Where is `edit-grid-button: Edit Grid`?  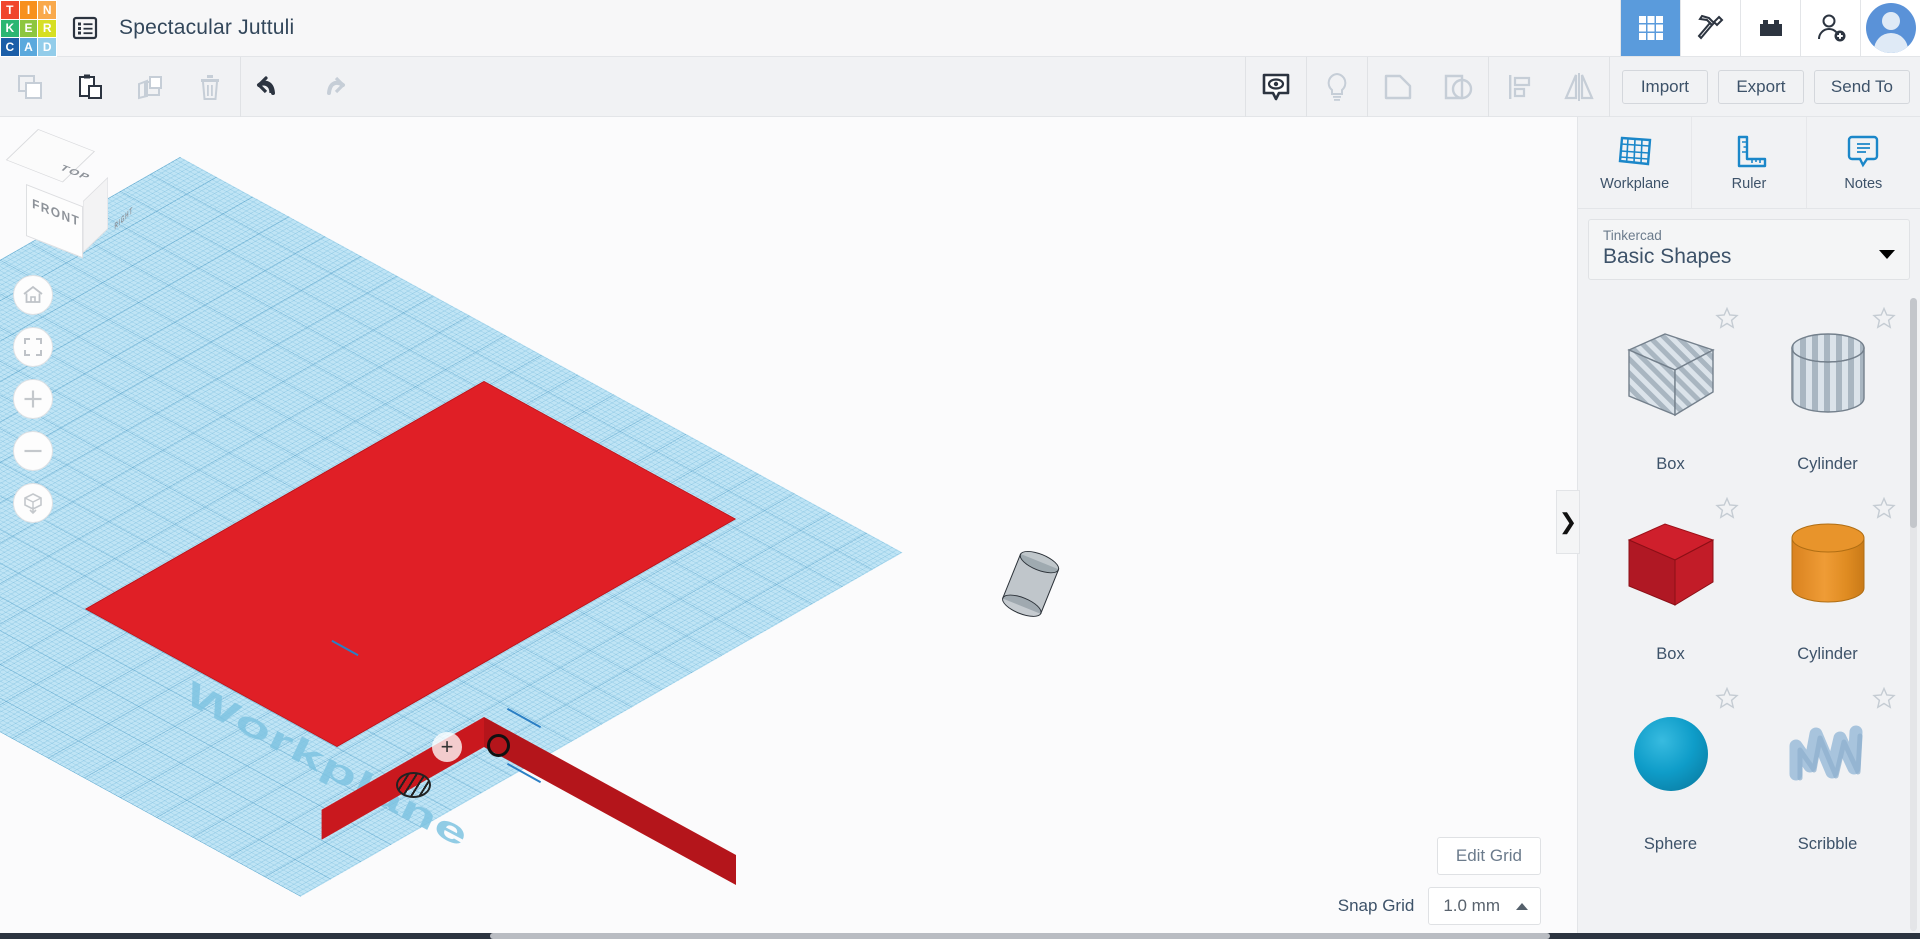 edit-grid-button: Edit Grid is located at coordinates (1488, 856).